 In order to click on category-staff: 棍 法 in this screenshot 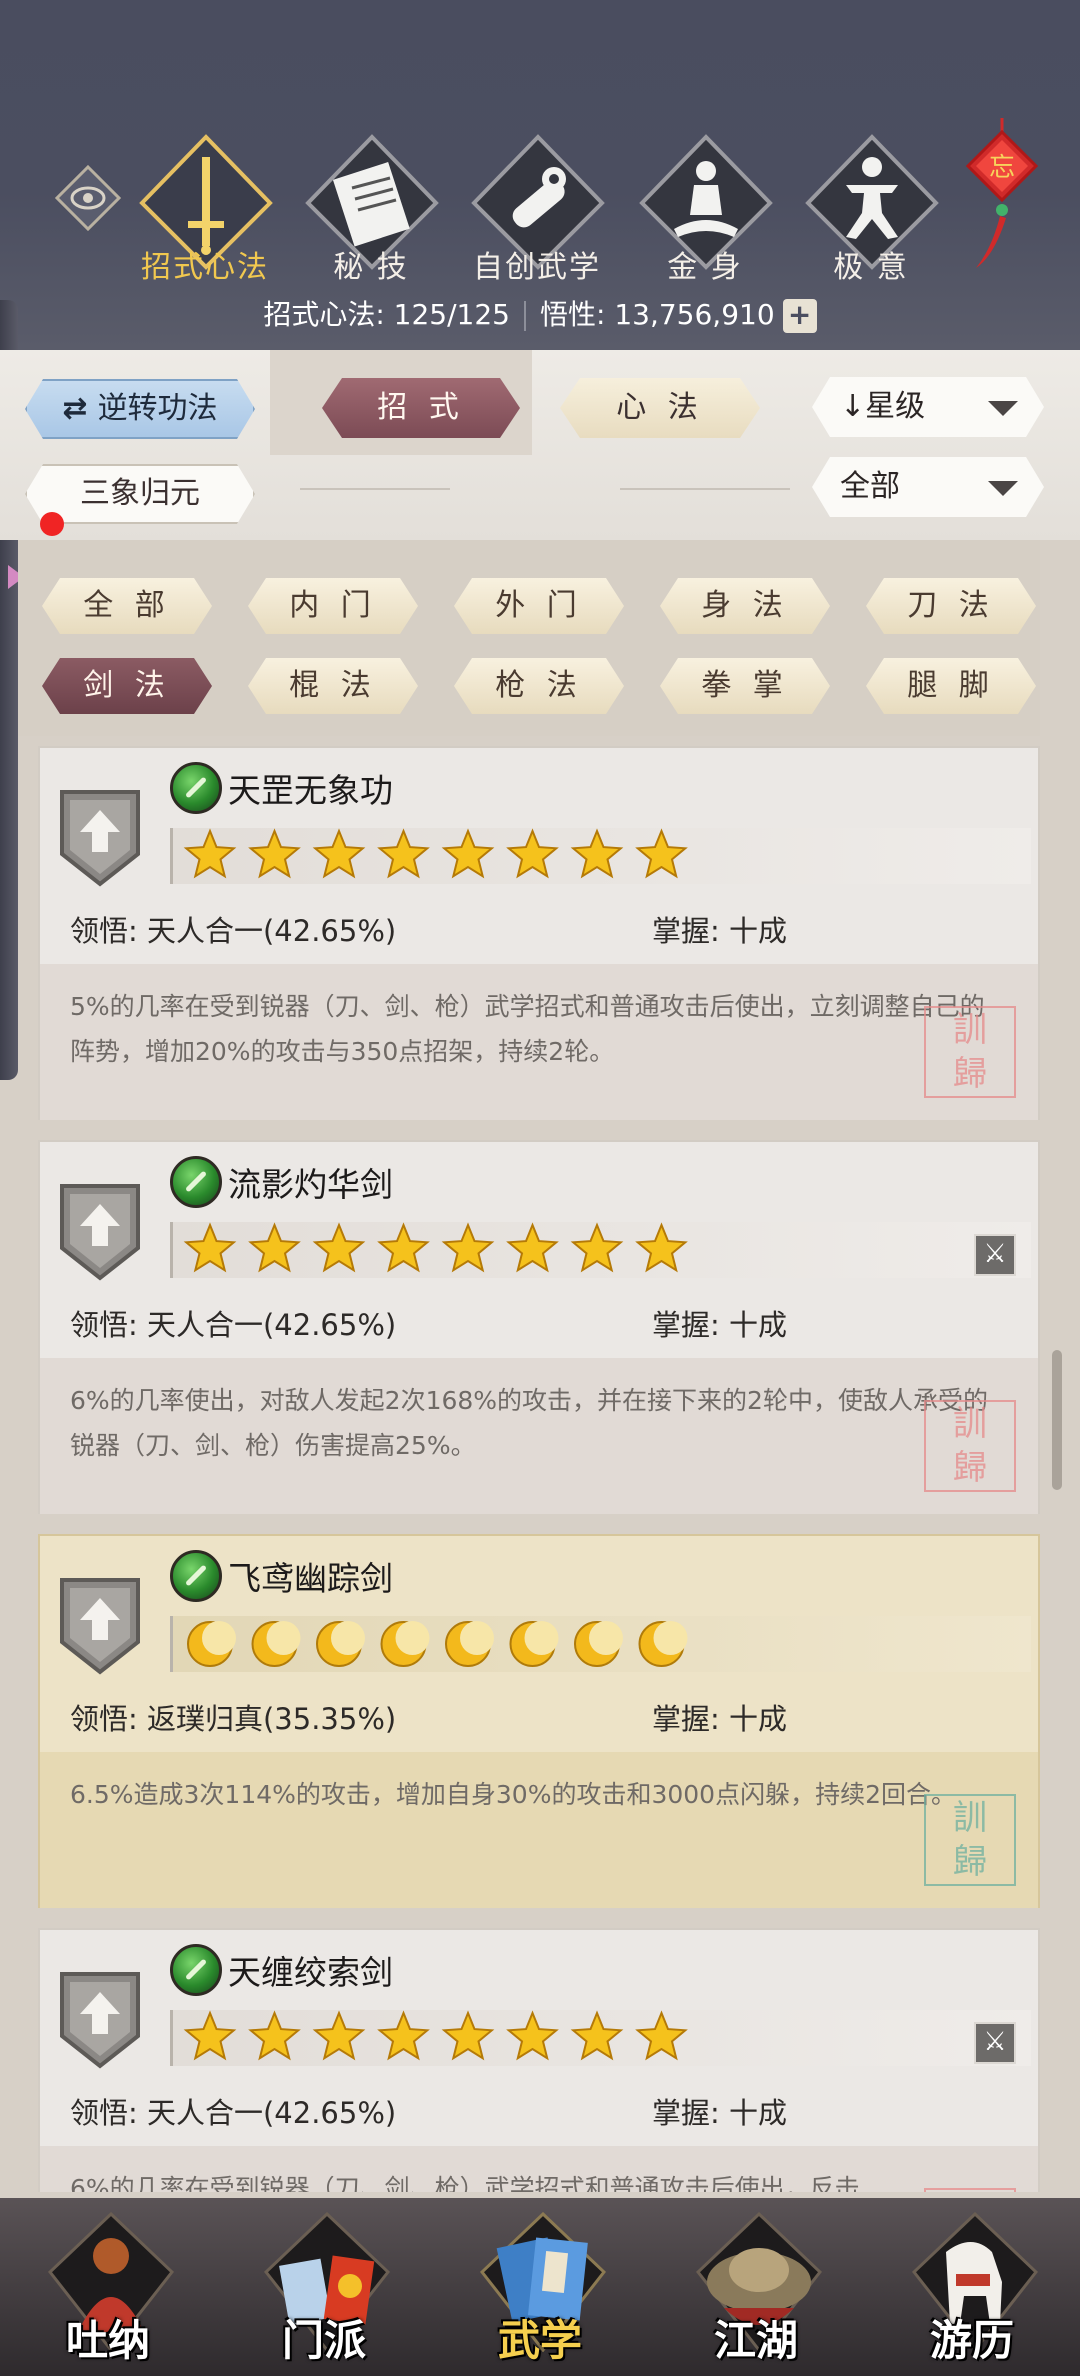, I will do `click(333, 686)`.